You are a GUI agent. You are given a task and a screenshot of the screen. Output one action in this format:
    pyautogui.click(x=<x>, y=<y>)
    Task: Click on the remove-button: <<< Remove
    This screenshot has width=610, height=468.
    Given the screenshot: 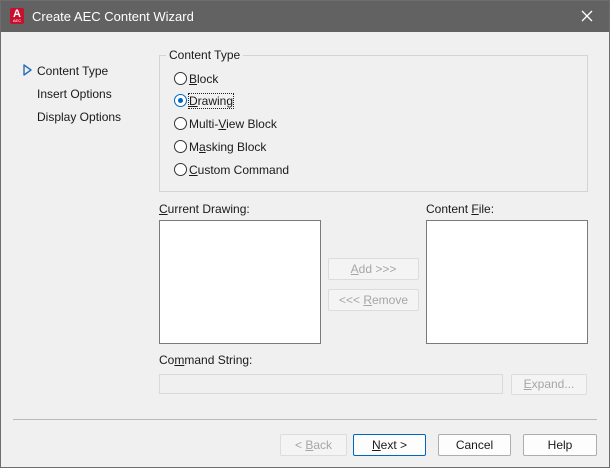 What is the action you would take?
    pyautogui.click(x=373, y=300)
    